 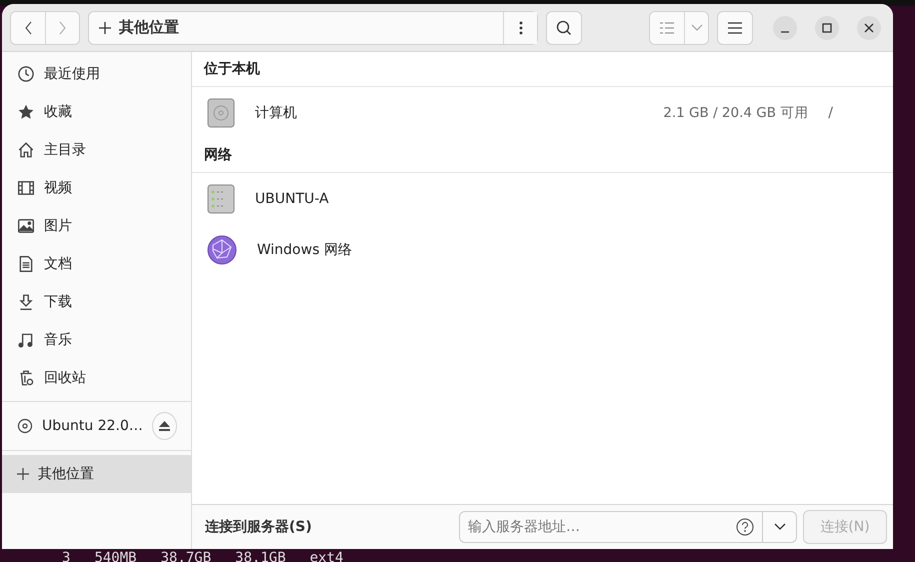 I want to click on maximize-icon, so click(x=827, y=27).